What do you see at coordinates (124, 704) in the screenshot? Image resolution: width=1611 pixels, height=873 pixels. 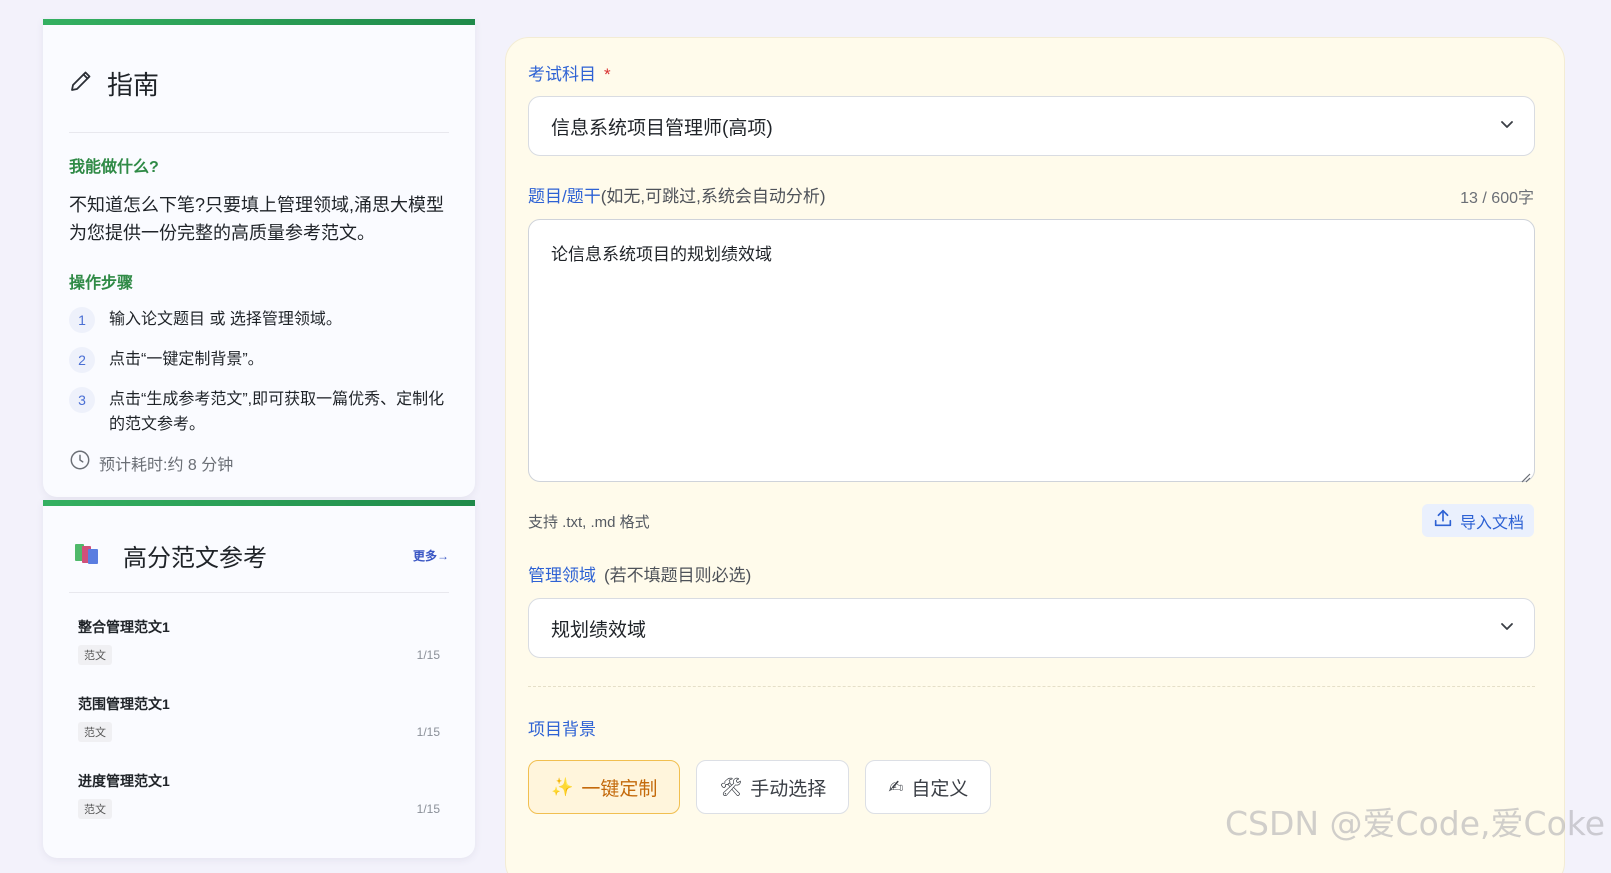 I see `reference-item-name: 范围管理范文1` at bounding box center [124, 704].